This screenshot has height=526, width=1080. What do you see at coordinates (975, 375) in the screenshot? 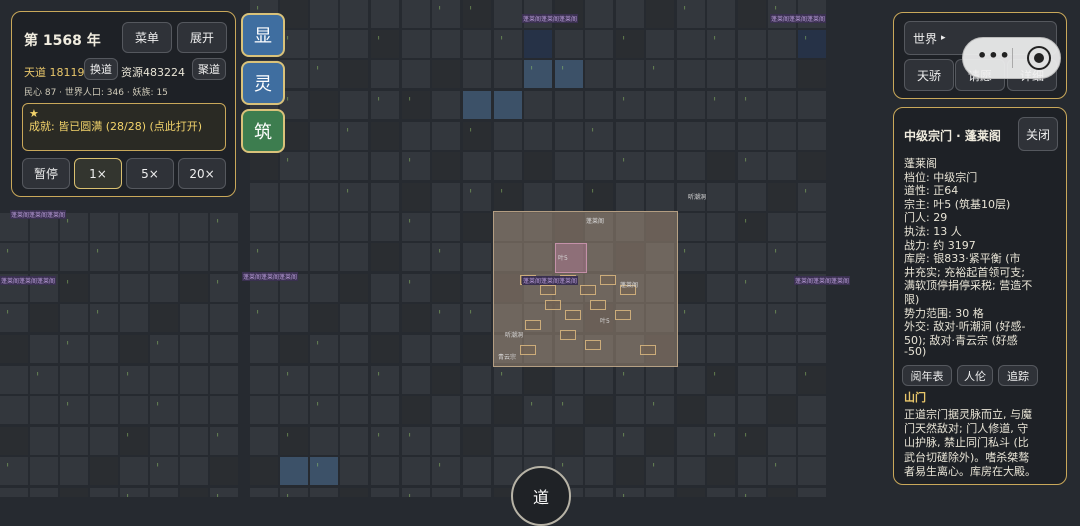
I see `relations-tab: 人伦` at bounding box center [975, 375].